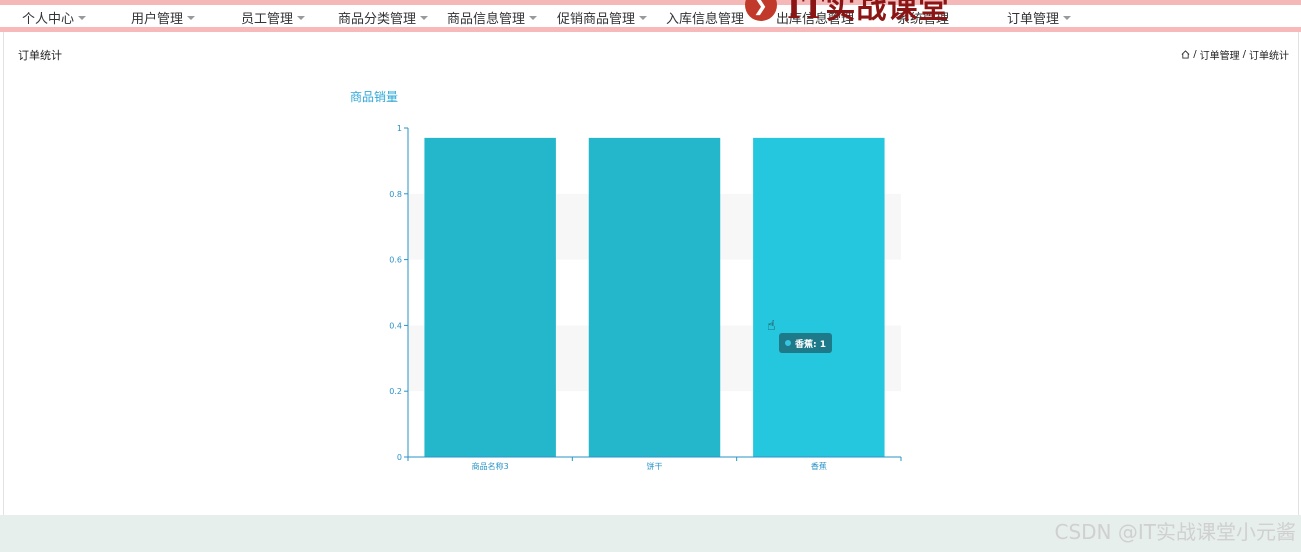 This screenshot has height=552, width=1301. What do you see at coordinates (1185, 54) in the screenshot?
I see `home-icon` at bounding box center [1185, 54].